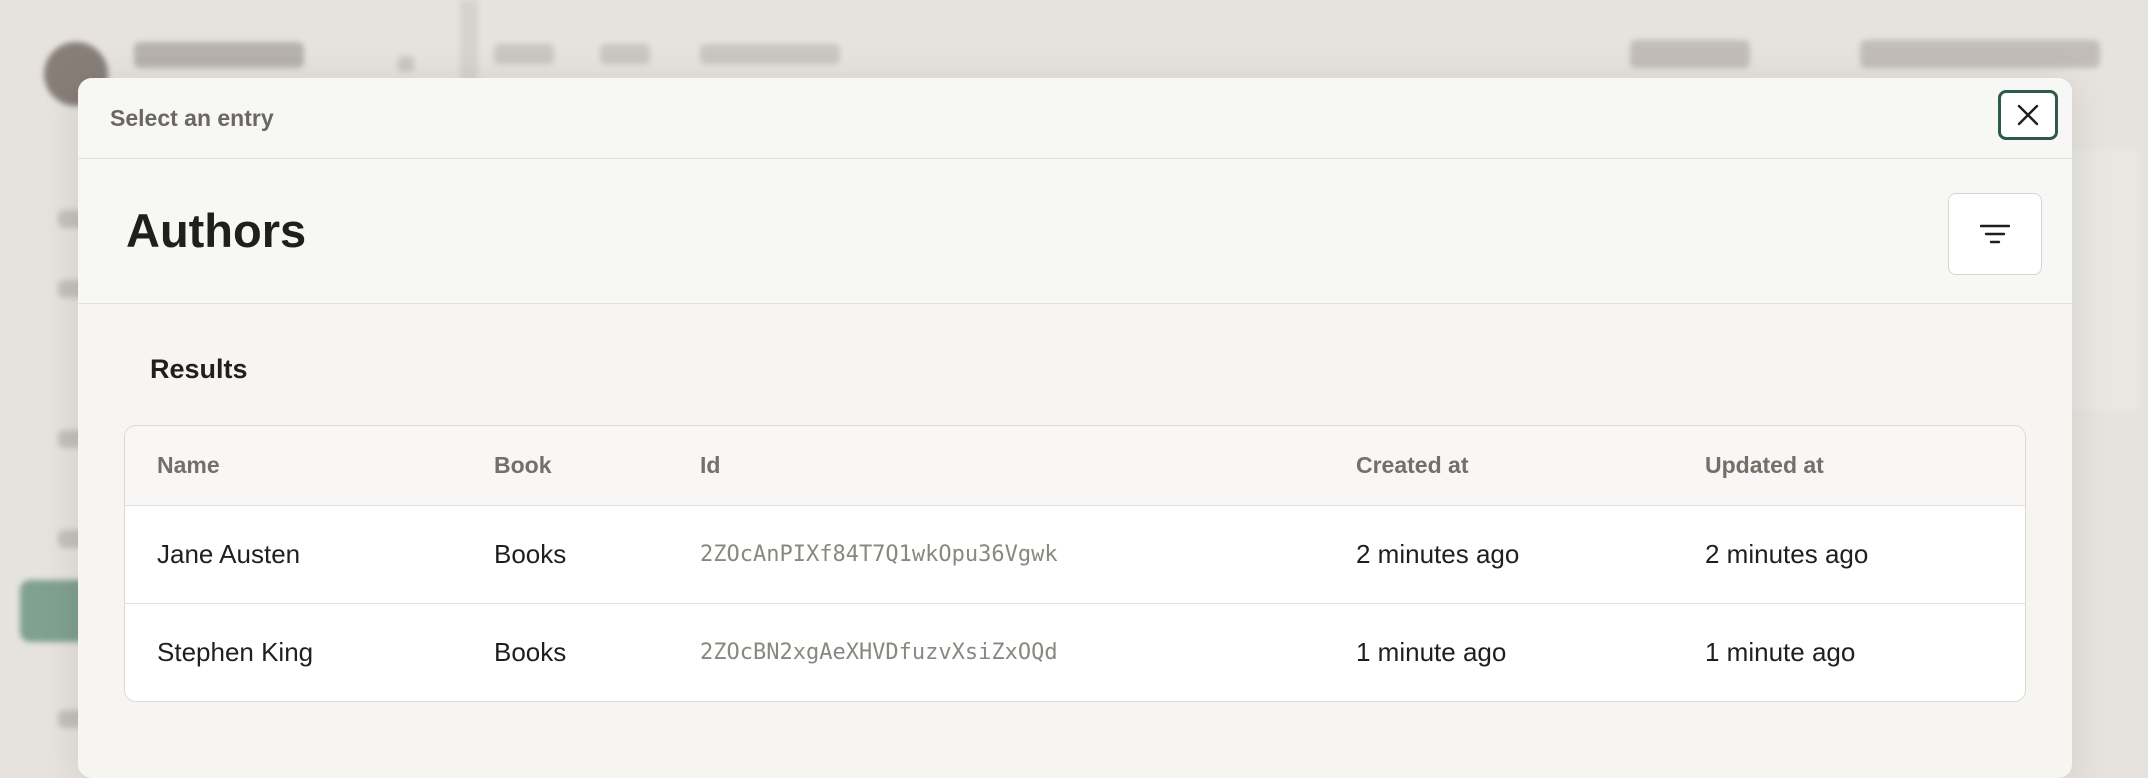 This screenshot has height=778, width=2148. I want to click on results-title: Results, so click(199, 369).